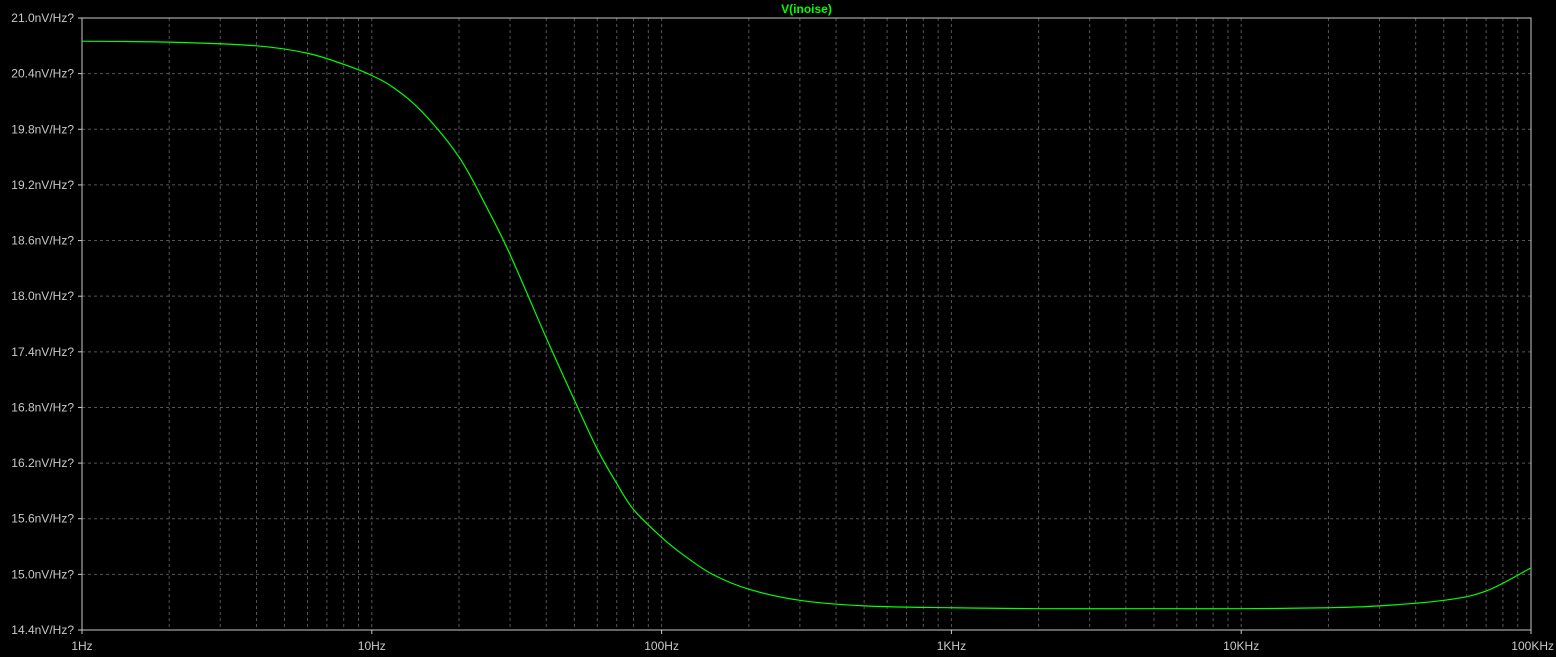 The width and height of the screenshot is (1556, 657). Describe the element at coordinates (42, 407) in the screenshot. I see `y-tick-label: 16.8nV/Hz?` at that location.